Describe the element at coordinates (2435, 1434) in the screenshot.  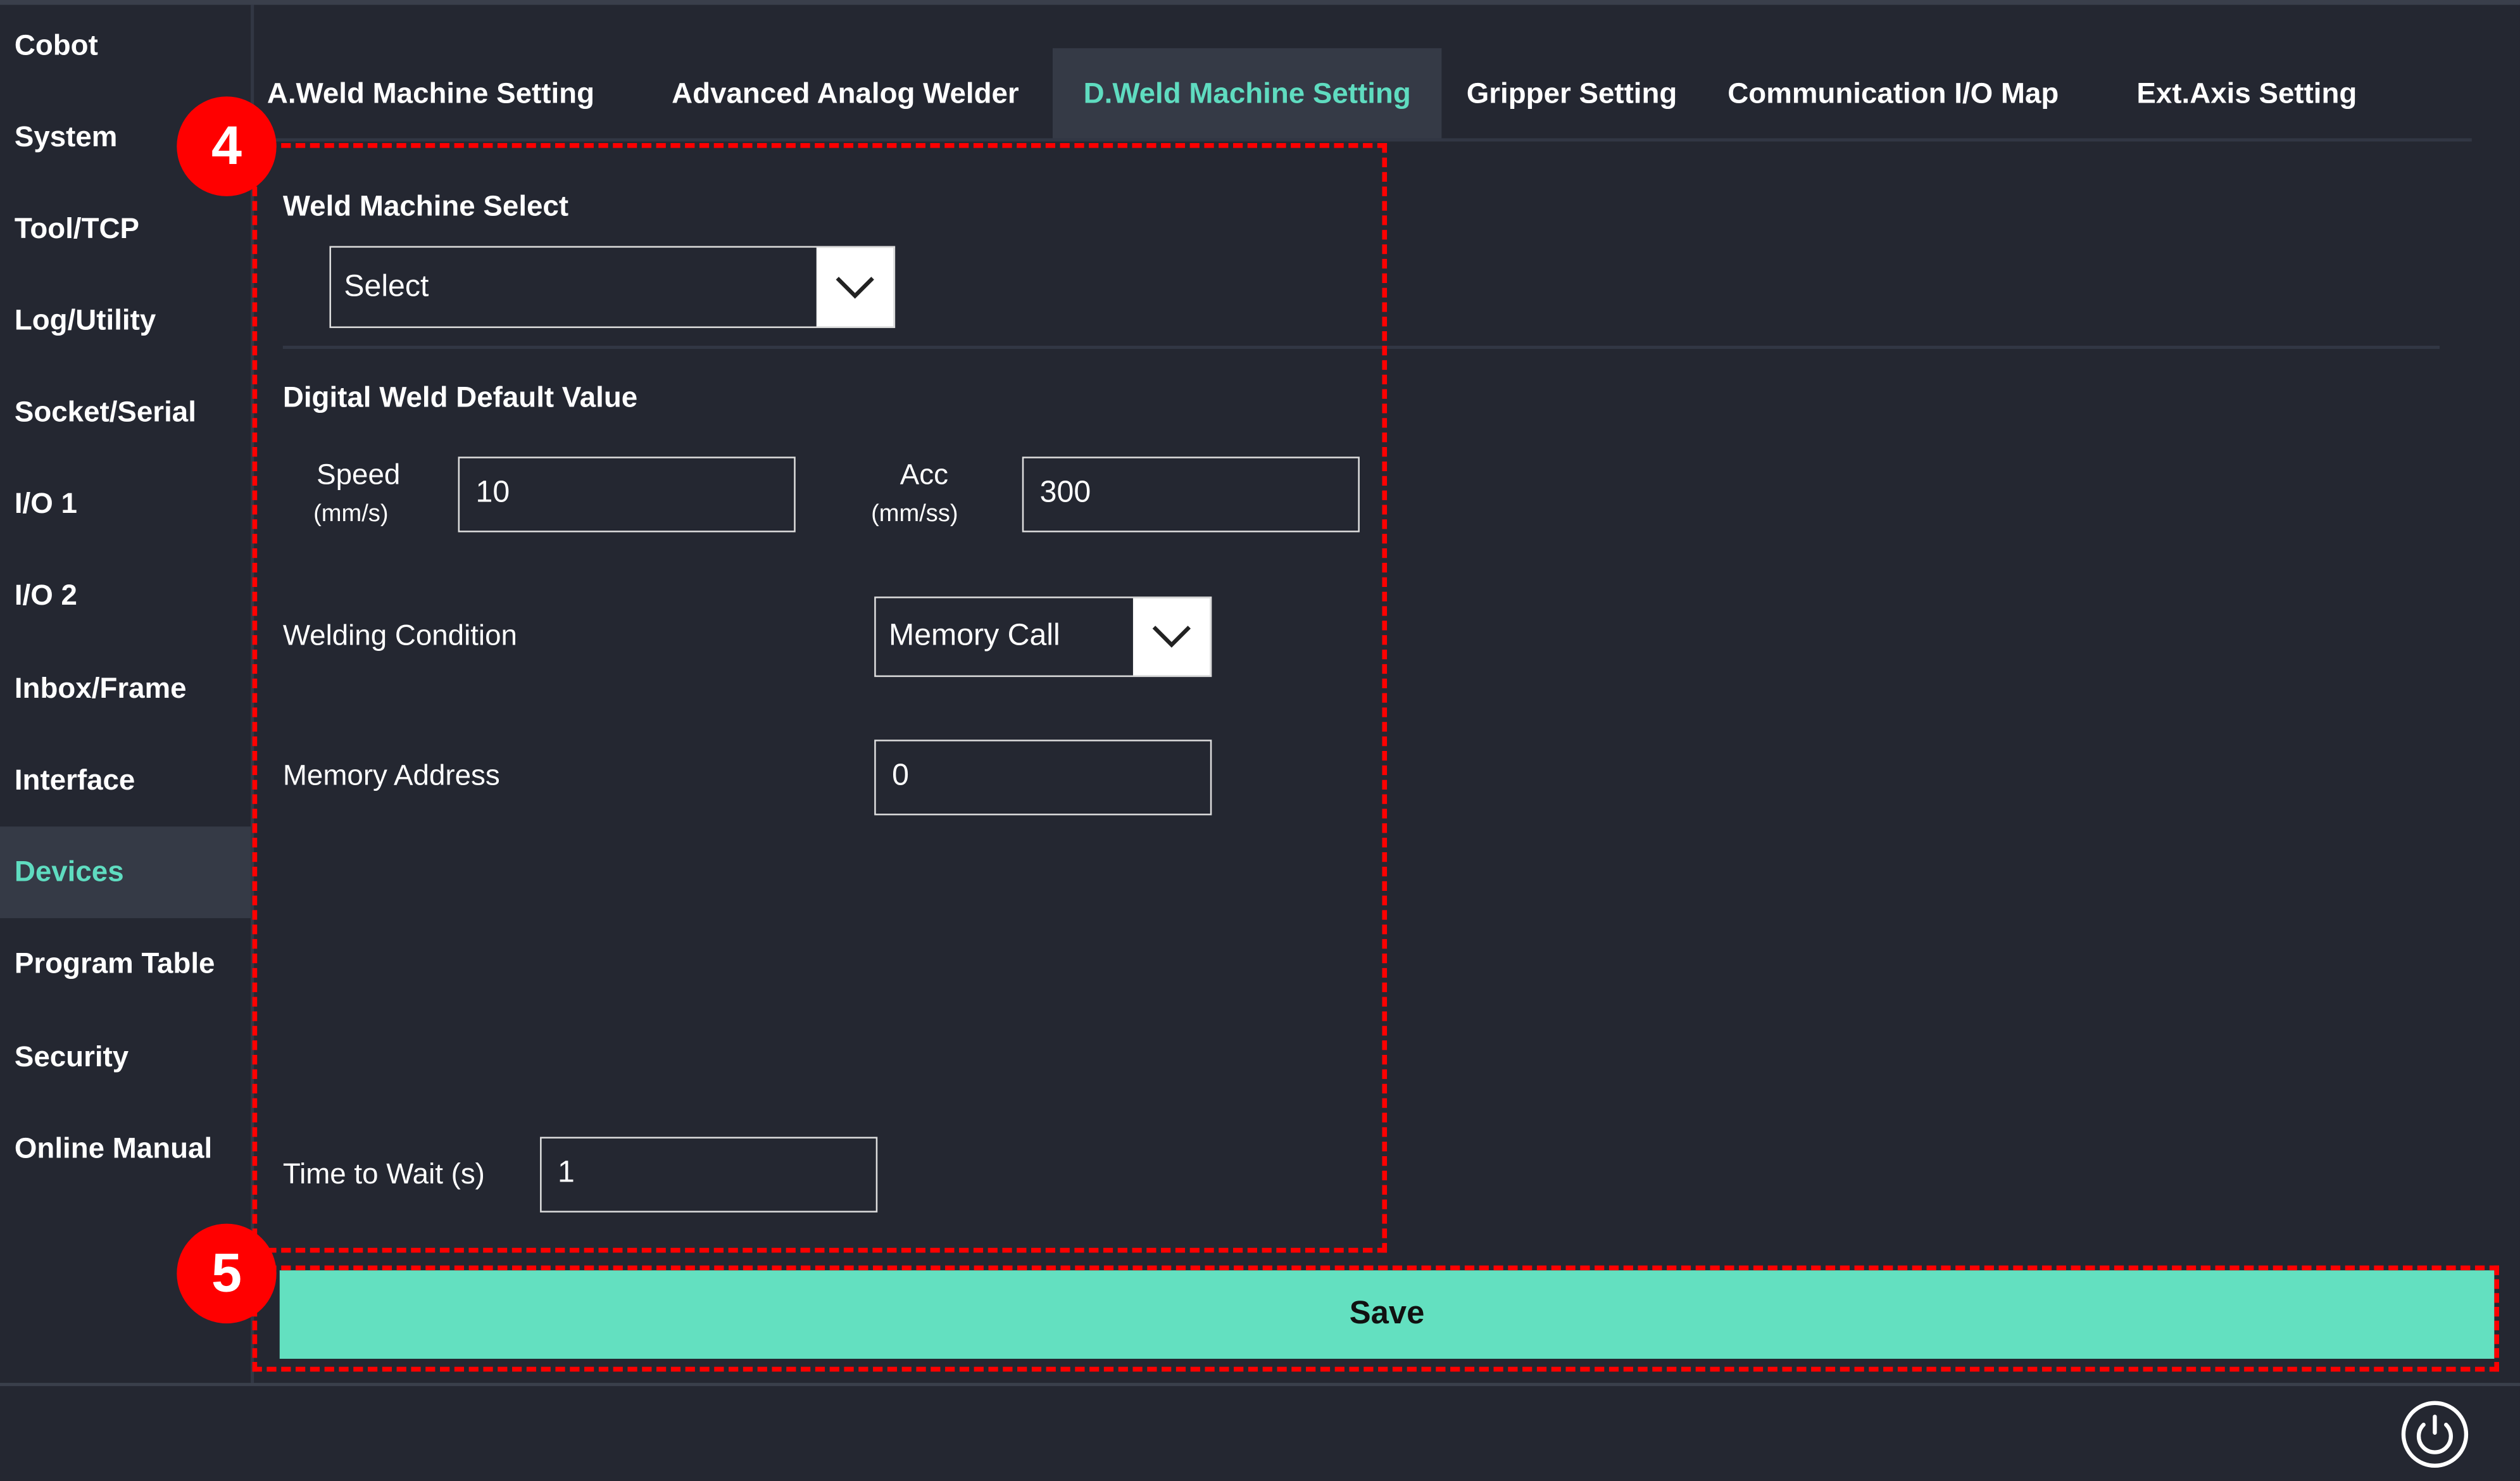
I see `power-icon` at that location.